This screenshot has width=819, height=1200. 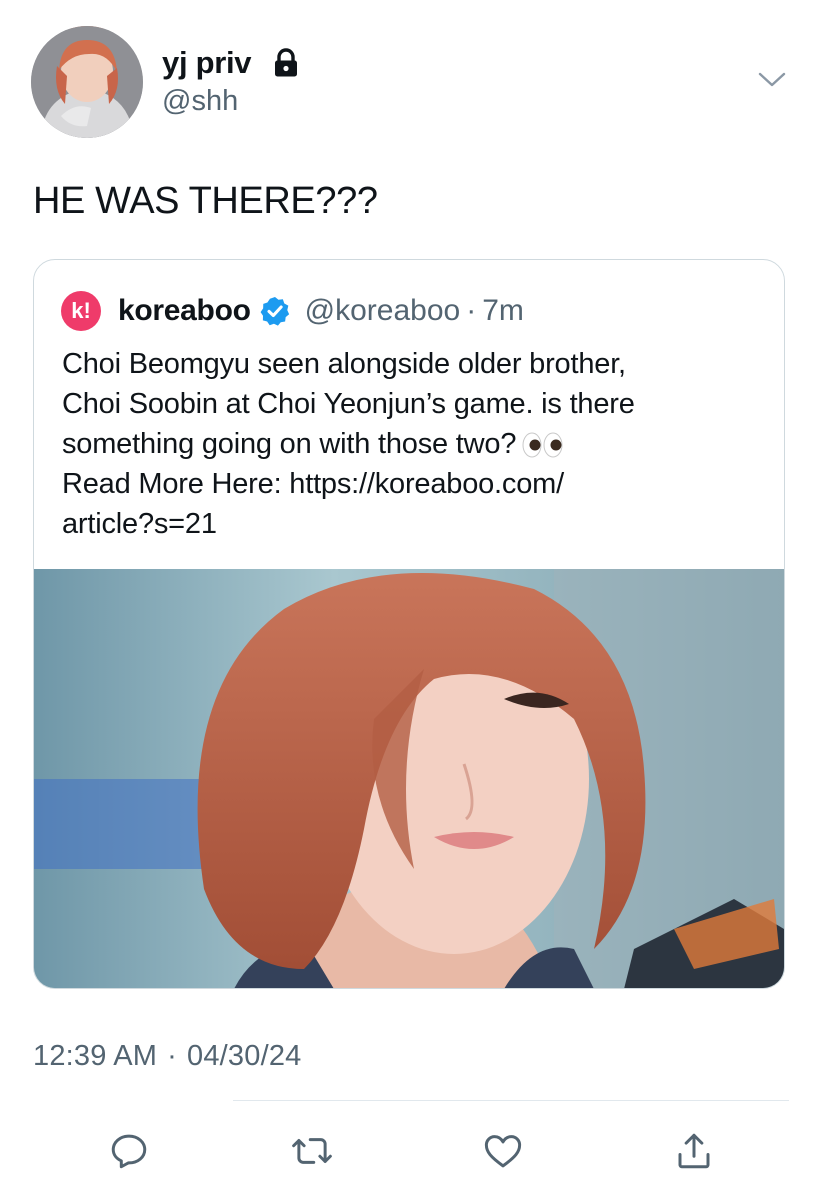 What do you see at coordinates (289, 444) in the screenshot?
I see `quoted-line-3: something going on with those two?` at bounding box center [289, 444].